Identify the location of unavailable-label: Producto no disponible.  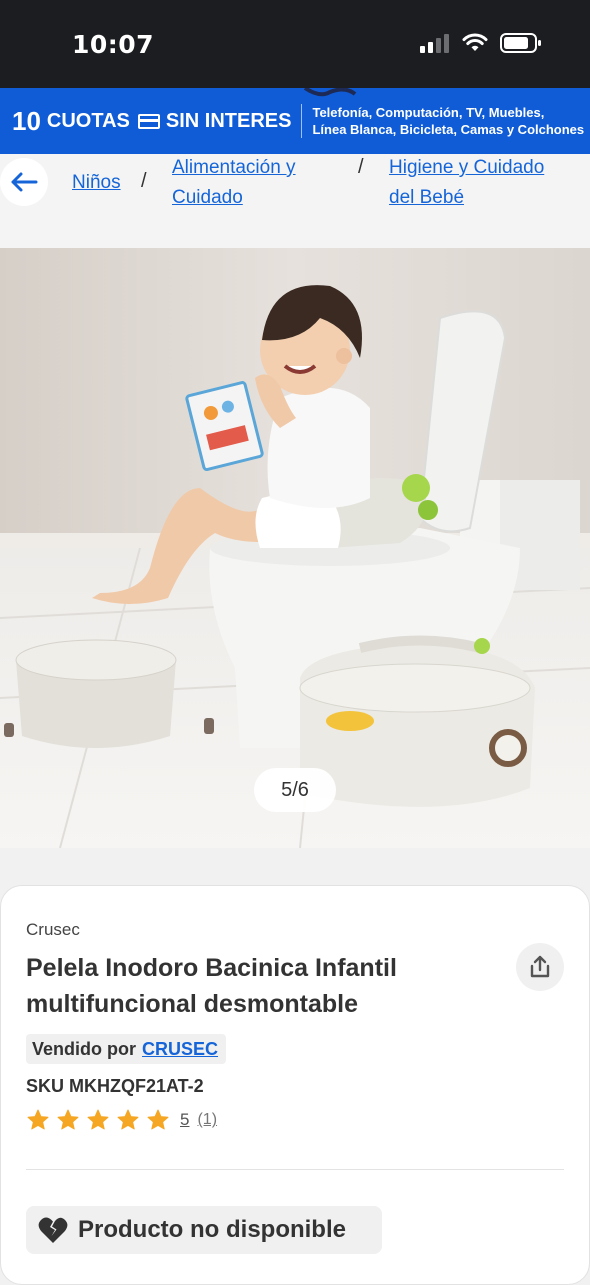
(212, 1229).